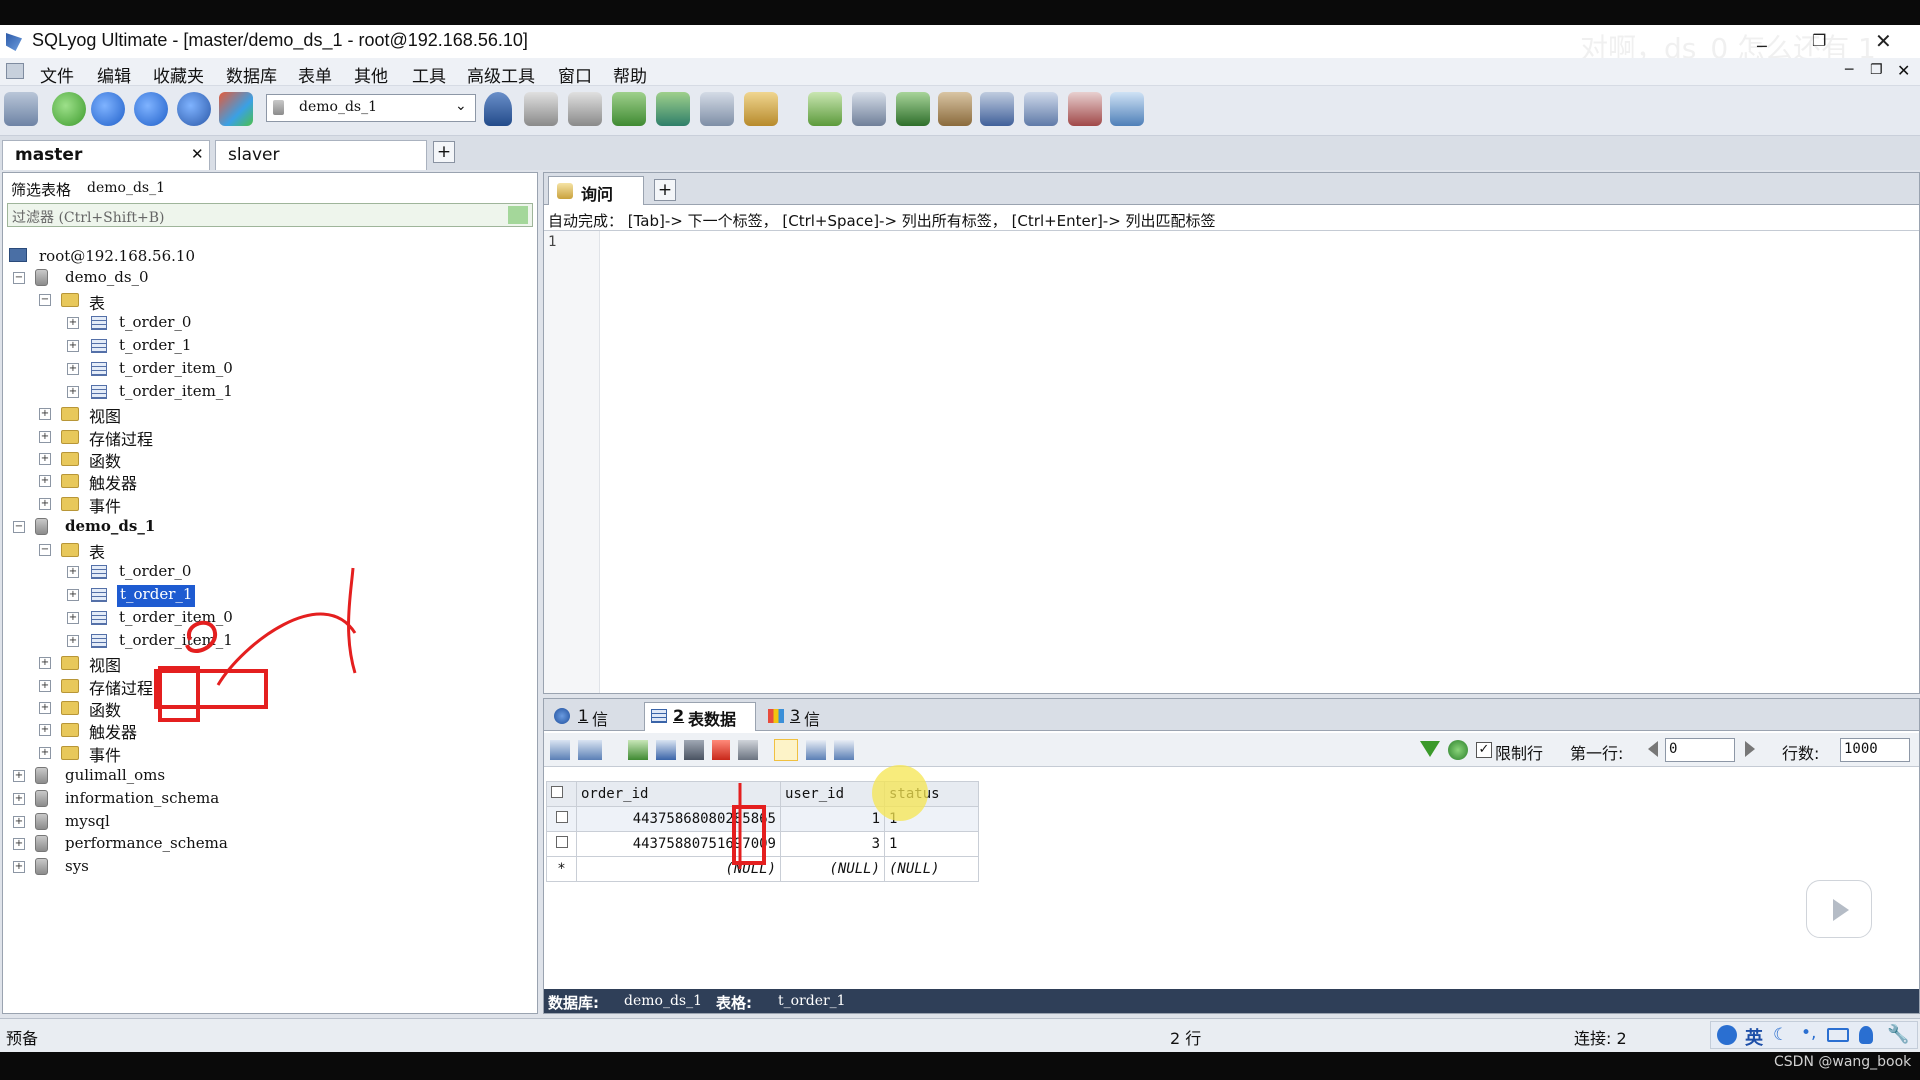 This screenshot has height=1080, width=1920. Describe the element at coordinates (105, 459) in the screenshot. I see `tree-node-functions: 函数` at that location.